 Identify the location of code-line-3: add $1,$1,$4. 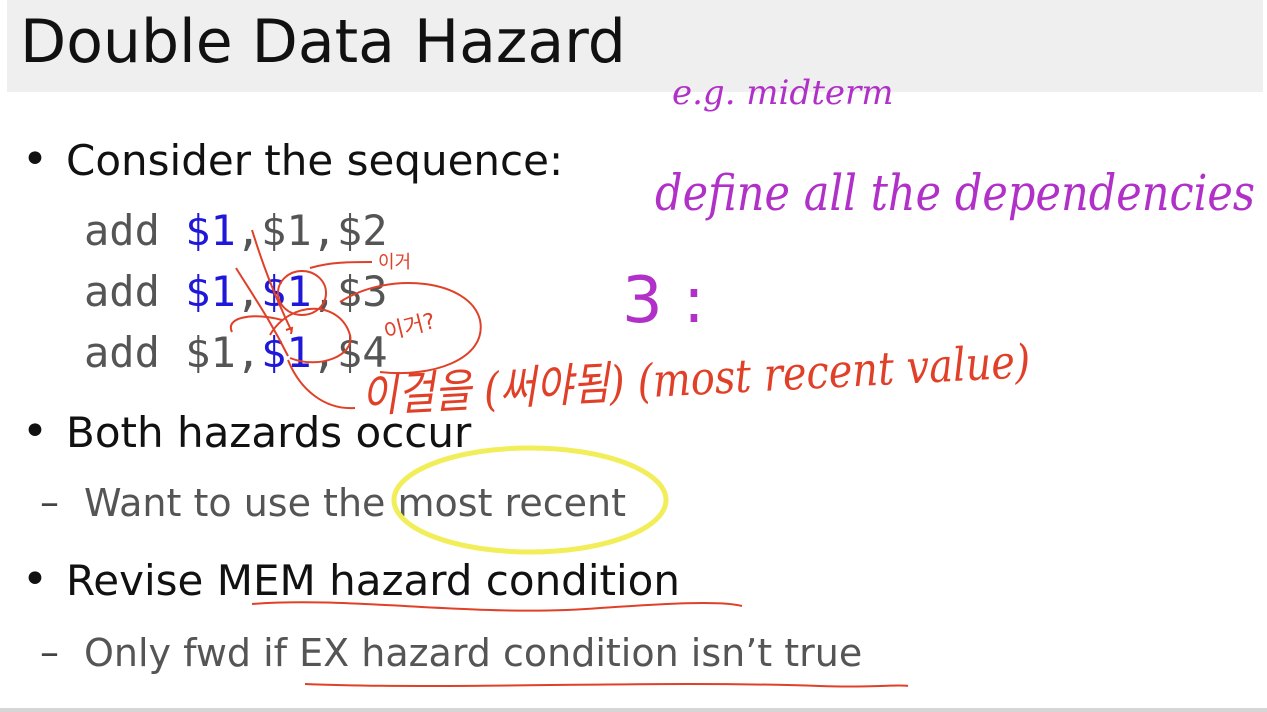
(235, 353).